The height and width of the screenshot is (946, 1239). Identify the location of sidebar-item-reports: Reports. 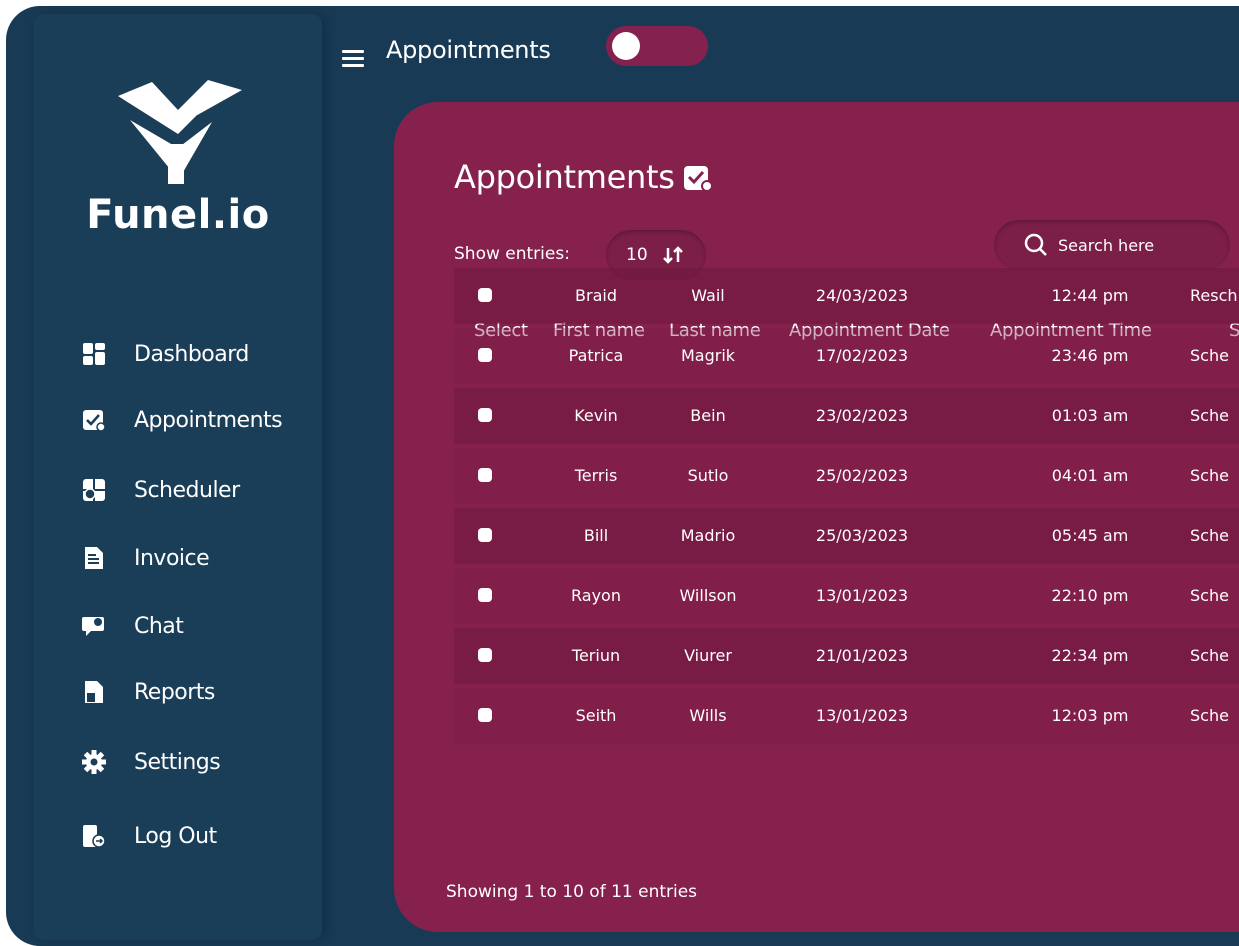
(148, 692).